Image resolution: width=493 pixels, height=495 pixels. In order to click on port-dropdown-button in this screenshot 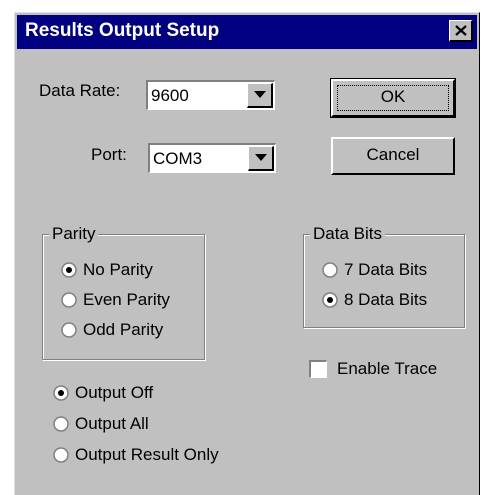, I will do `click(261, 158)`.